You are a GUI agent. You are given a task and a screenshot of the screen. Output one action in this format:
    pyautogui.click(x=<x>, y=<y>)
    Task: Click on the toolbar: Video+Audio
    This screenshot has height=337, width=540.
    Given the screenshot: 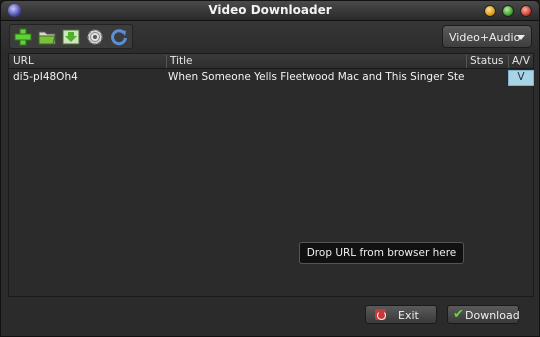 What is the action you would take?
    pyautogui.click(x=270, y=36)
    